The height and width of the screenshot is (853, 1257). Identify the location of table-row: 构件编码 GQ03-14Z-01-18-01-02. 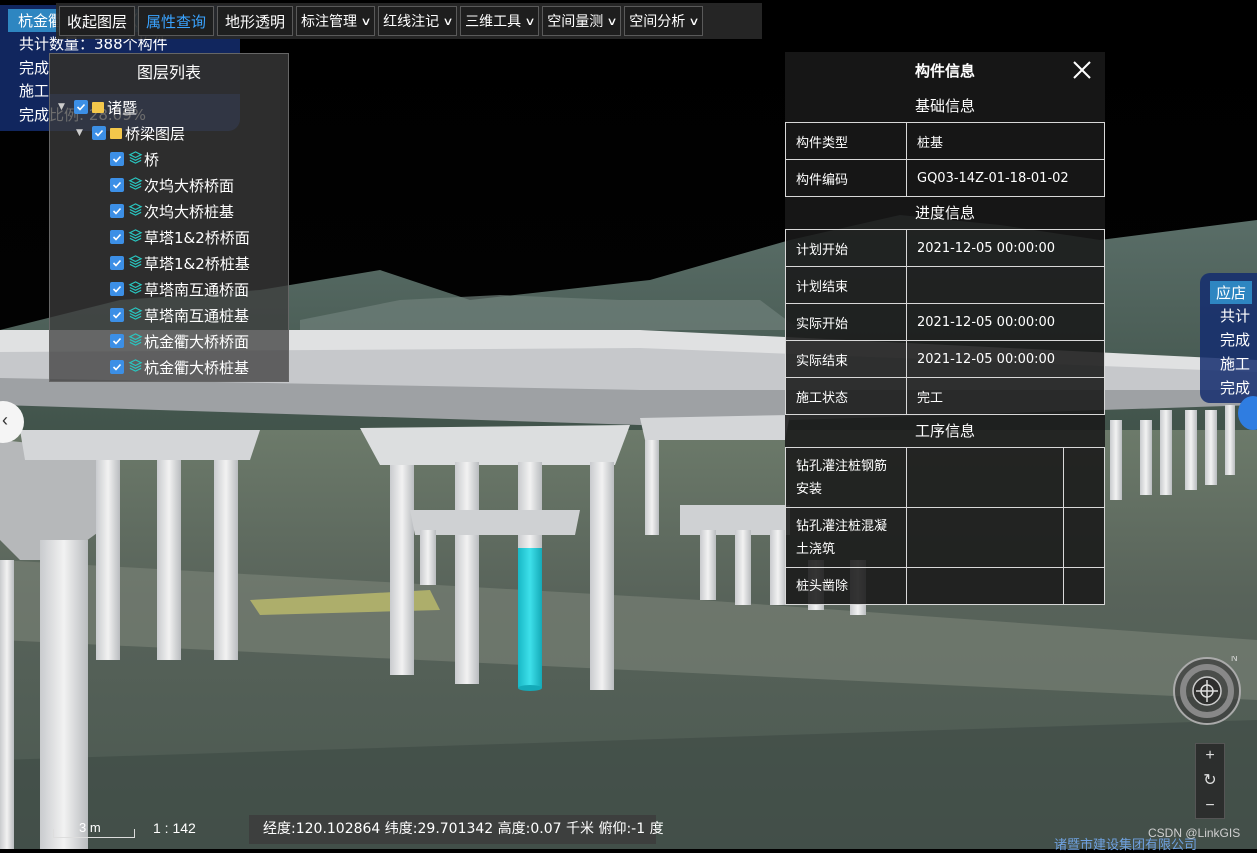
(945, 178).